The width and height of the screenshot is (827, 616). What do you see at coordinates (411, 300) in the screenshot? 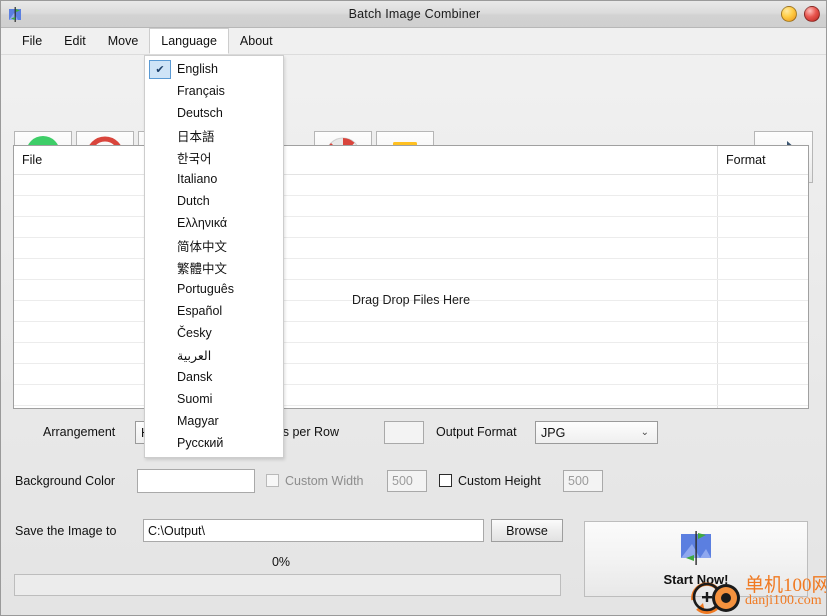
I see `drop-files-hint: Drag Drop Files Here` at bounding box center [411, 300].